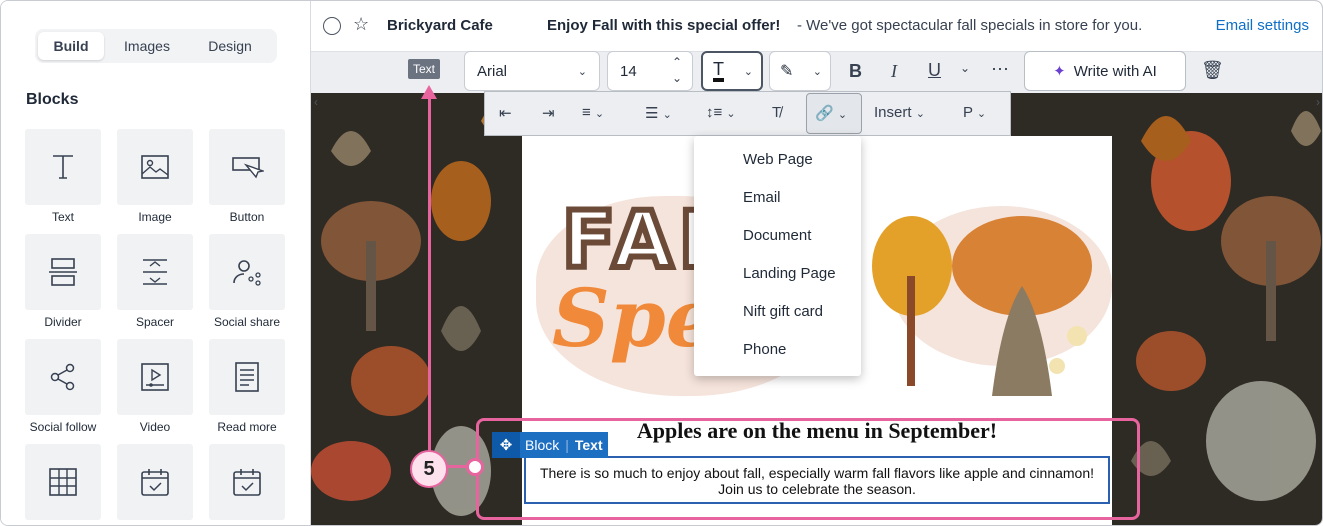  What do you see at coordinates (332, 26) in the screenshot?
I see `select-radio` at bounding box center [332, 26].